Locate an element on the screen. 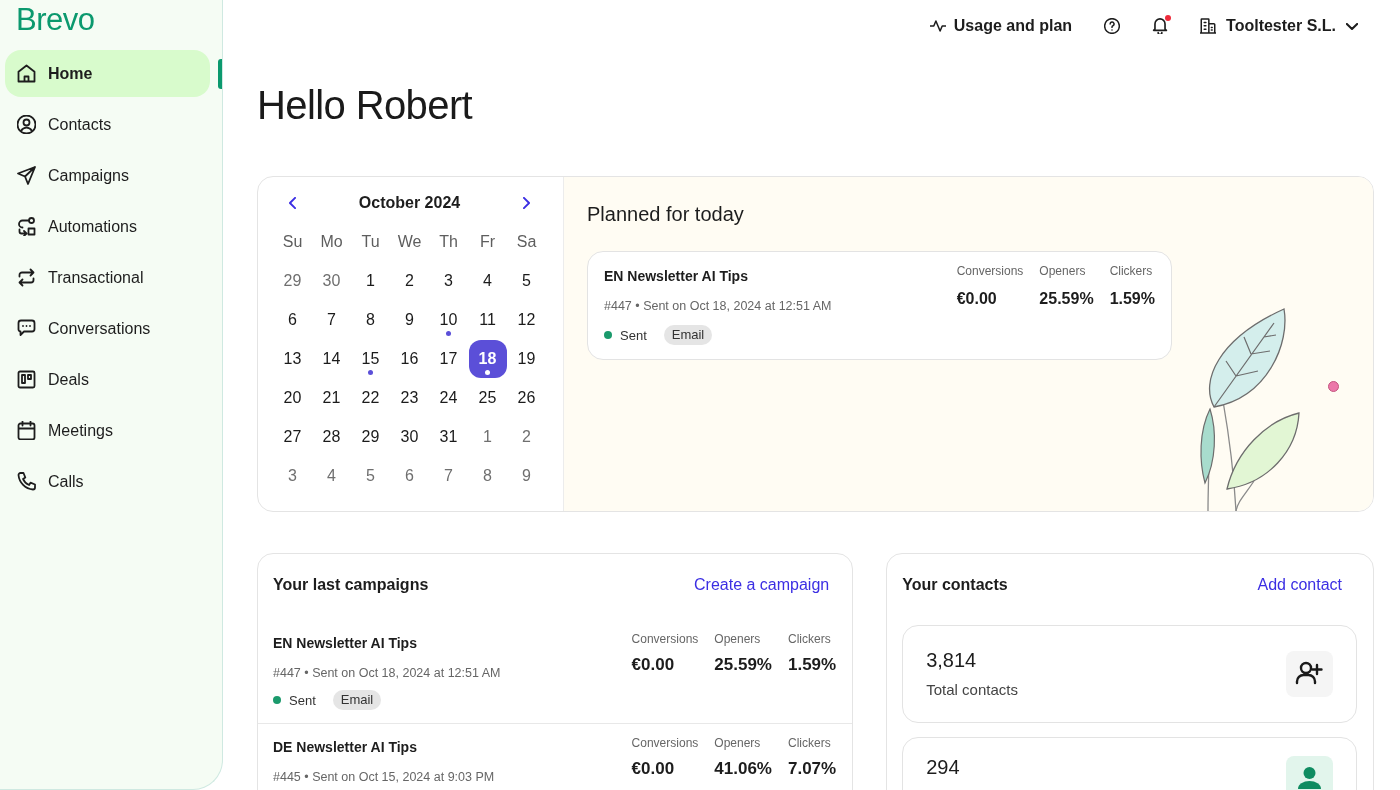  sidebar-item: Automations is located at coordinates (107, 226).